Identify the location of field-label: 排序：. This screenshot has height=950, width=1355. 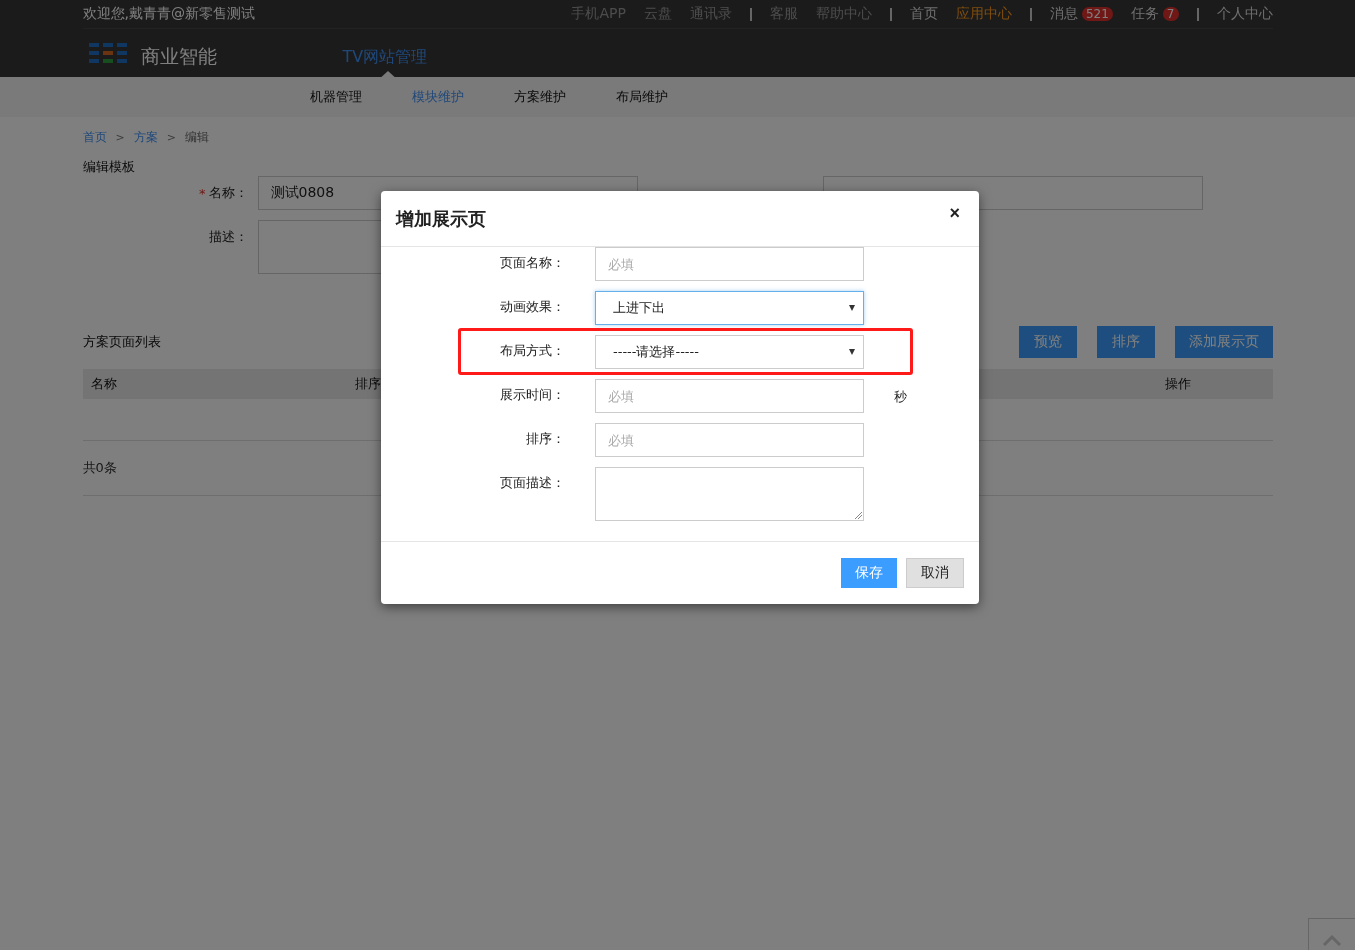
(545, 439).